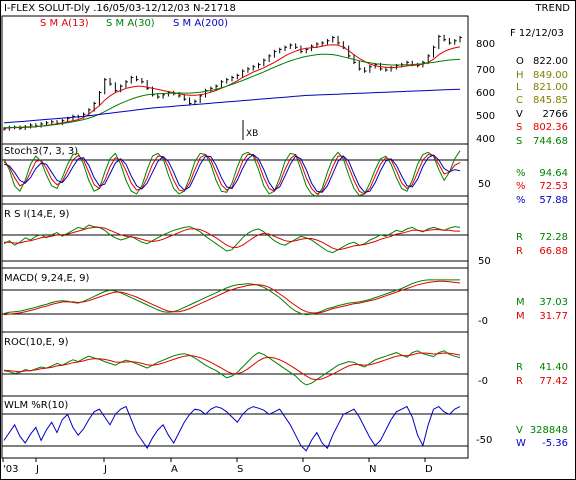 This screenshot has width=576, height=480. What do you see at coordinates (521, 200) in the screenshot?
I see `stoch-d-label: %` at bounding box center [521, 200].